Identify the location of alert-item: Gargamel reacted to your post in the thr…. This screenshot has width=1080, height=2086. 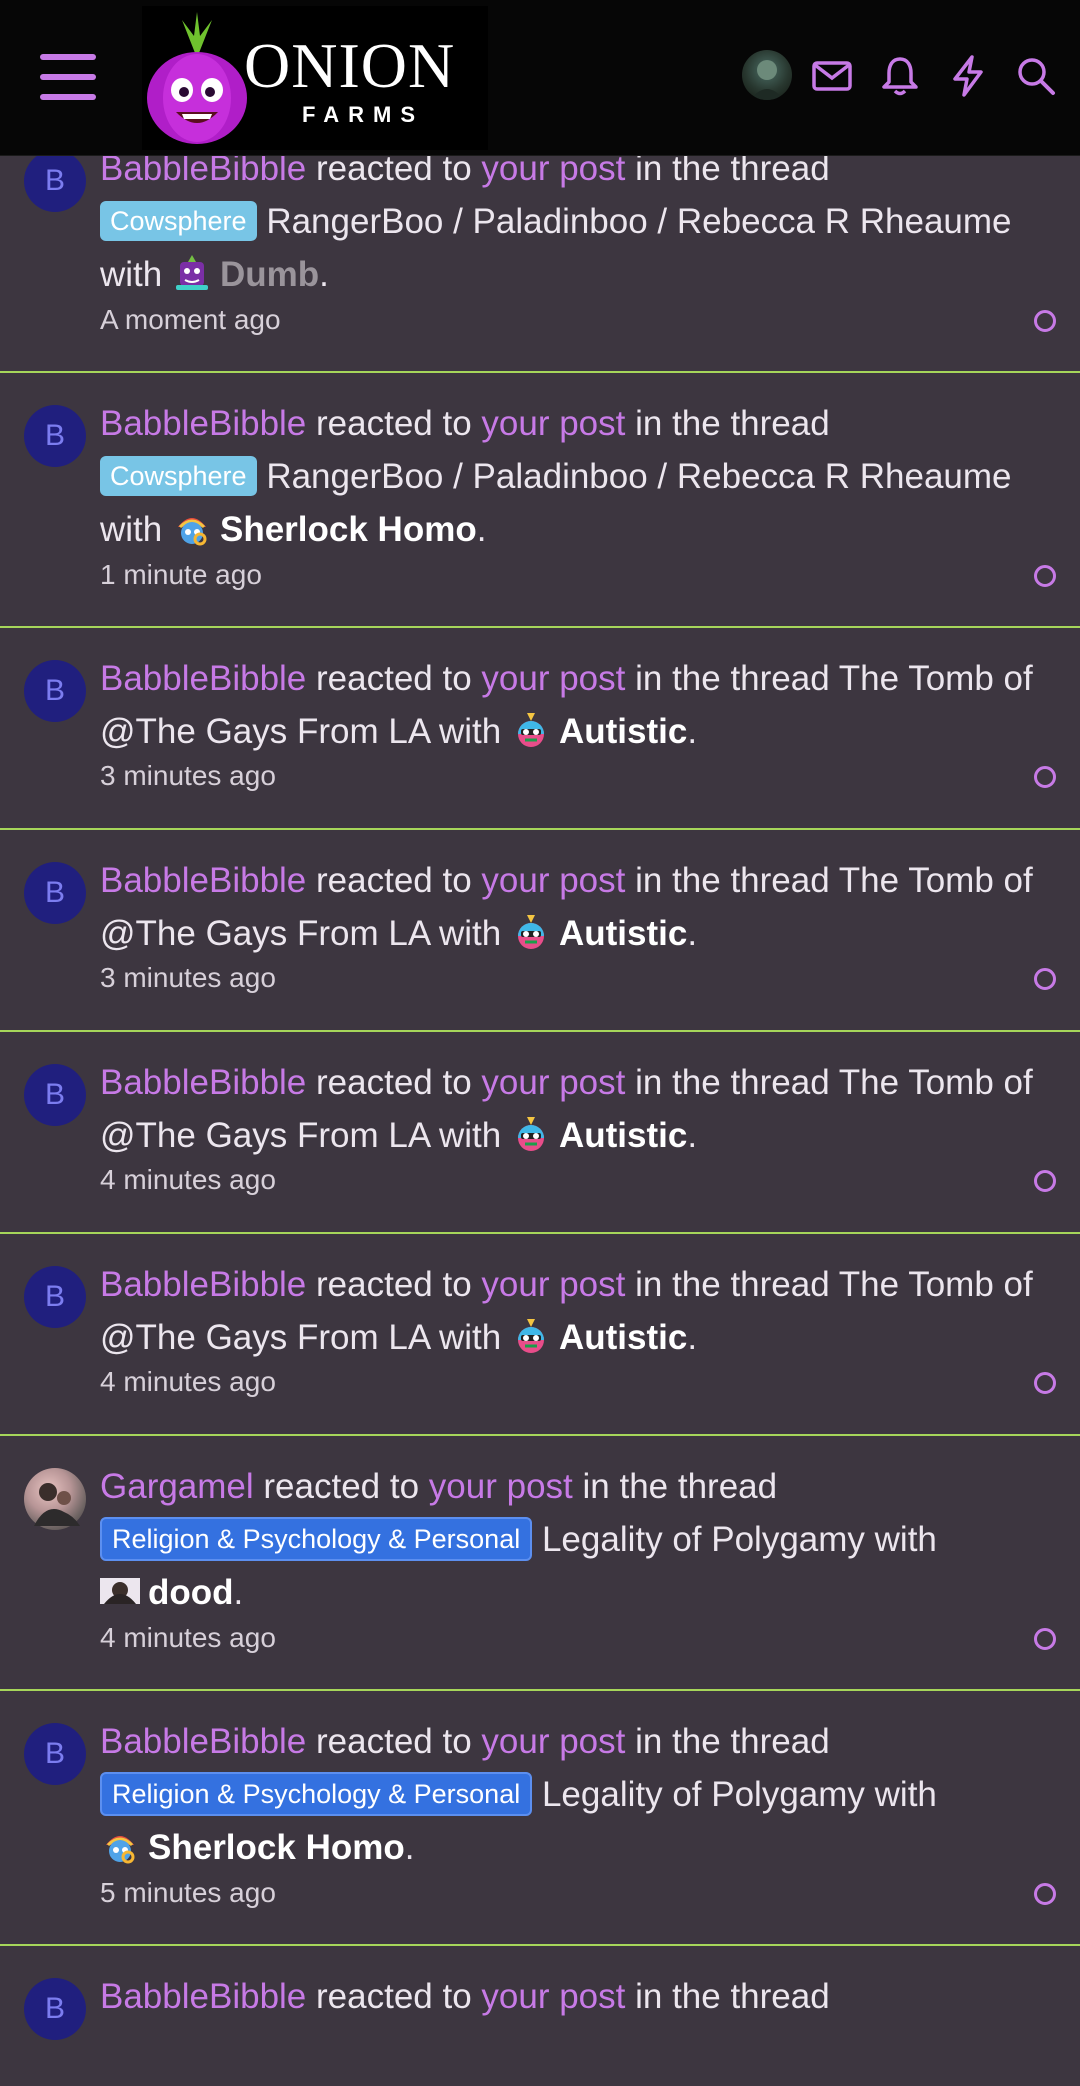
(540, 1563).